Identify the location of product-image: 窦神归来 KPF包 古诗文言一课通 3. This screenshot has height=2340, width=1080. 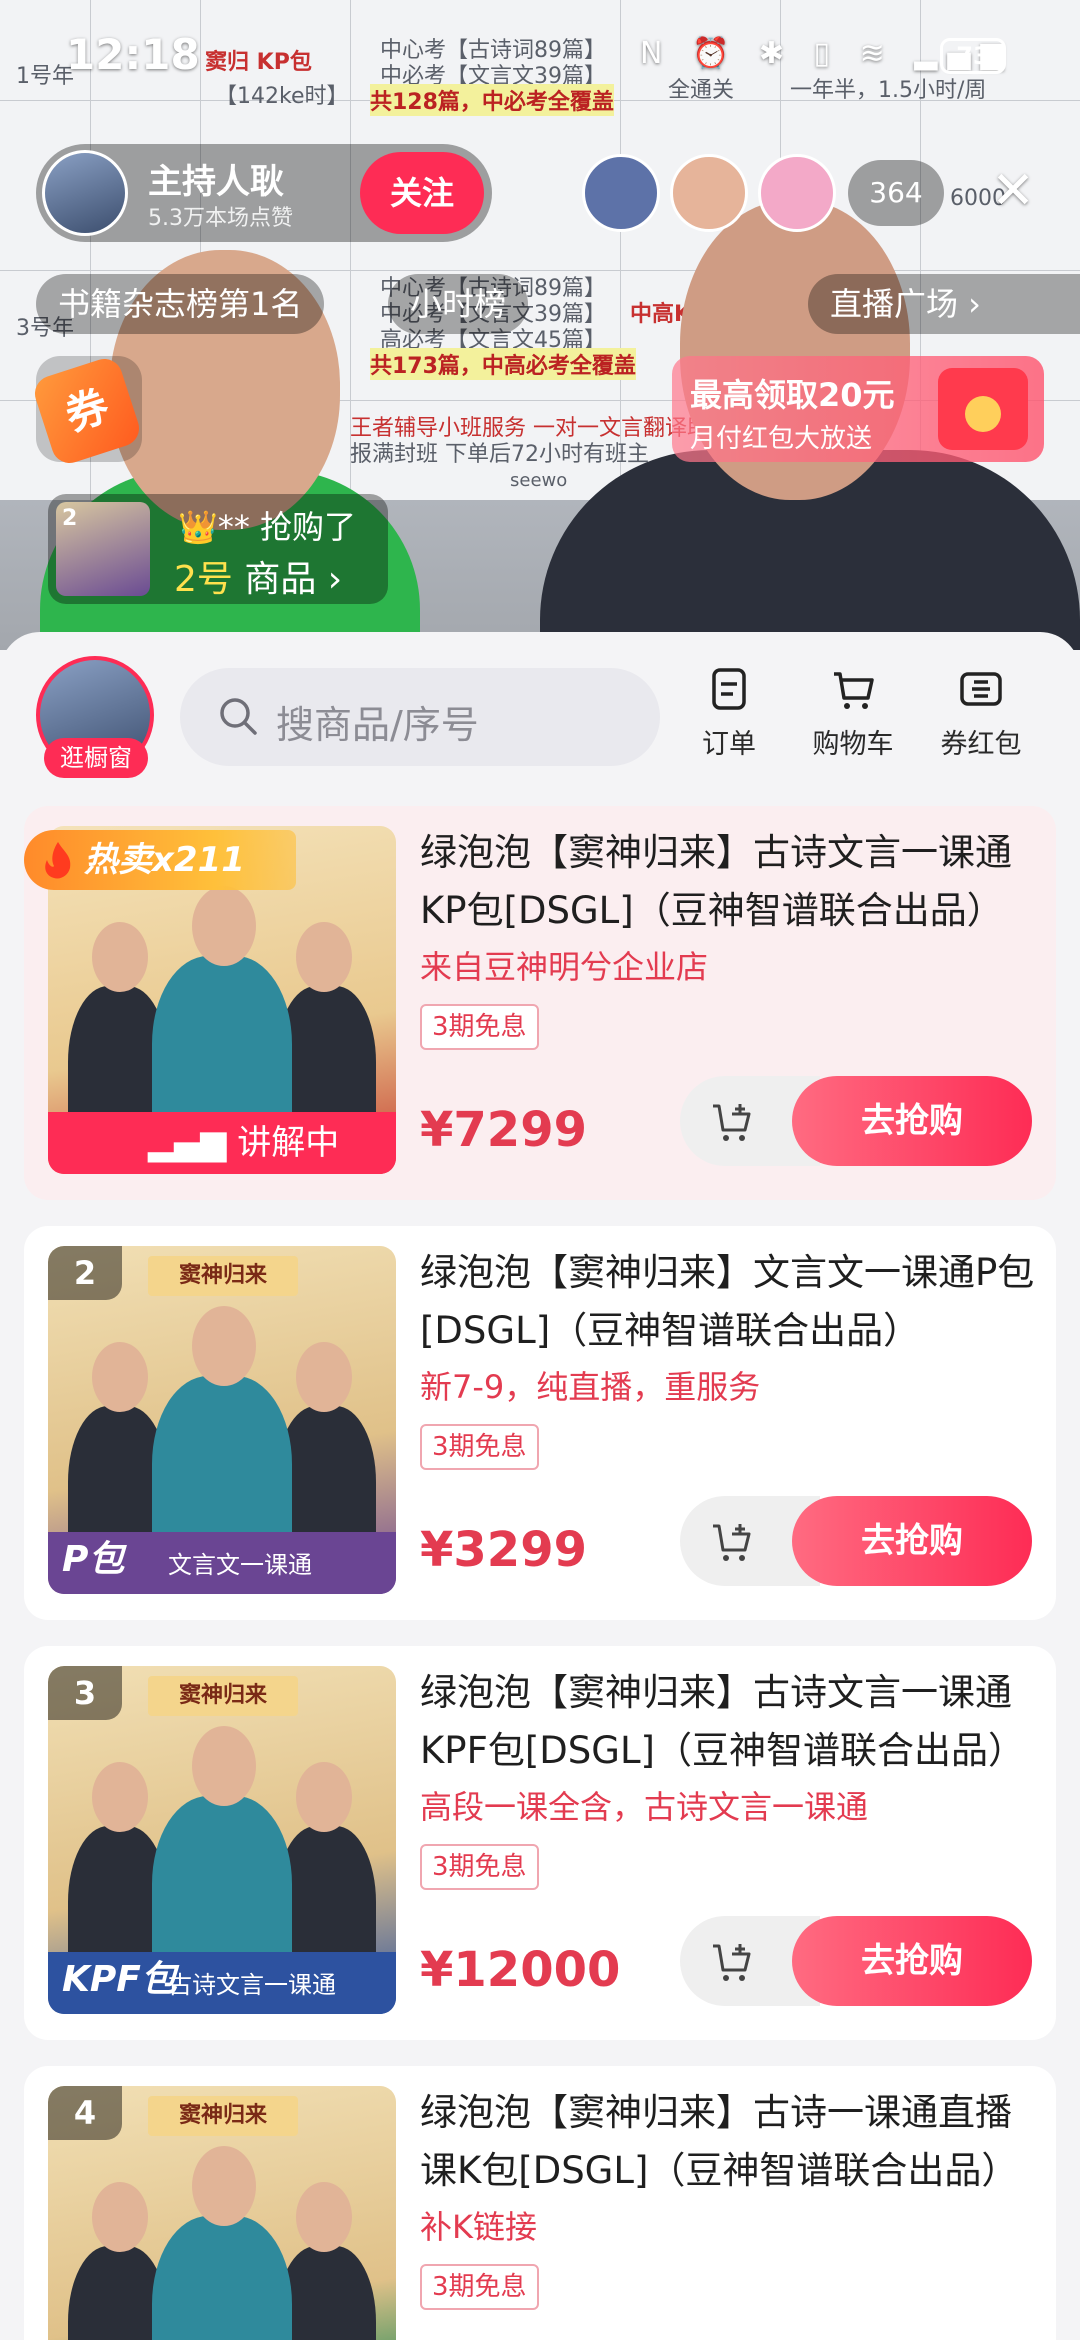
(222, 1840).